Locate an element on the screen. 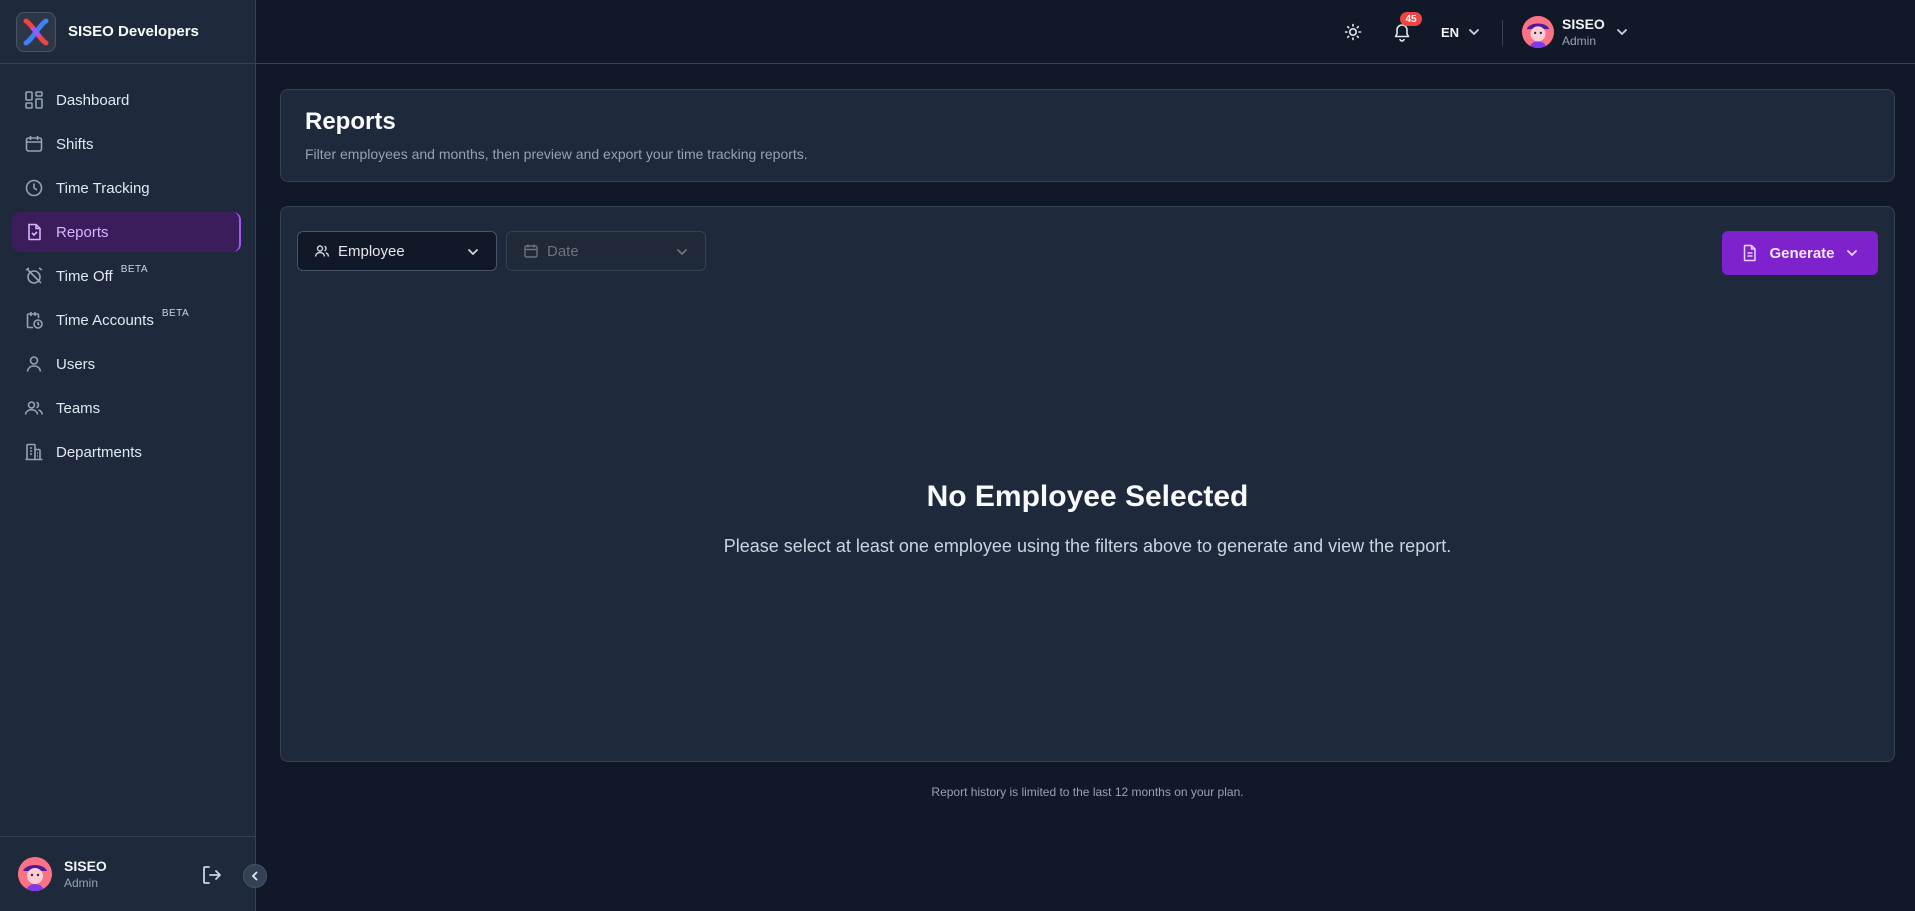 This screenshot has width=1915, height=911. sidebar-collapse-button is located at coordinates (255, 876).